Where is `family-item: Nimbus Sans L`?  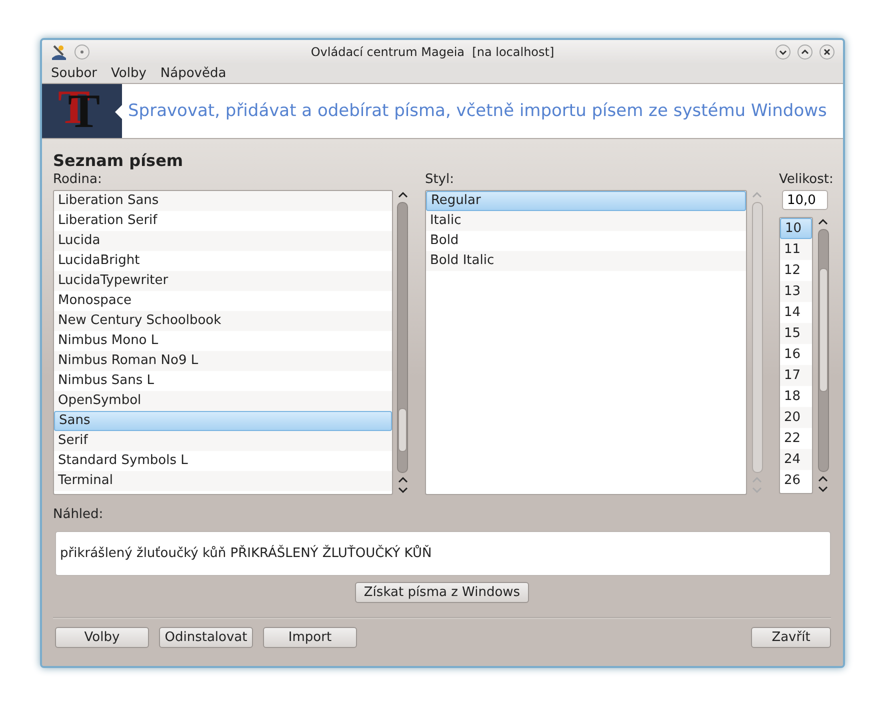
family-item: Nimbus Sans L is located at coordinates (223, 381).